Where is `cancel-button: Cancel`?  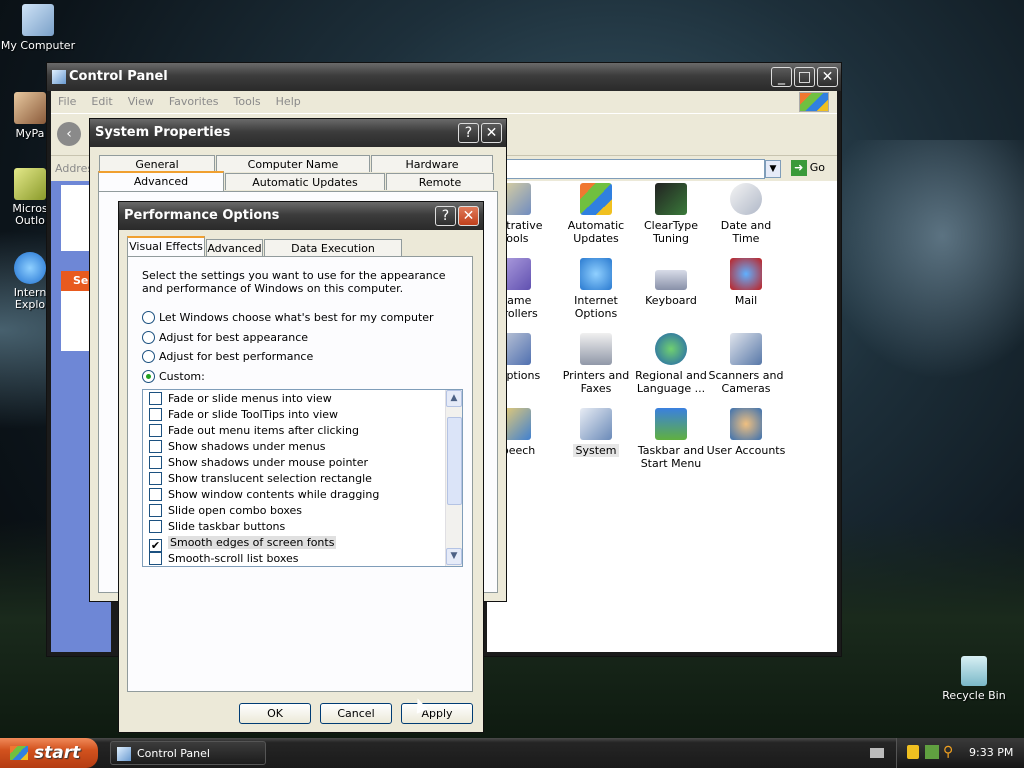 cancel-button: Cancel is located at coordinates (356, 713).